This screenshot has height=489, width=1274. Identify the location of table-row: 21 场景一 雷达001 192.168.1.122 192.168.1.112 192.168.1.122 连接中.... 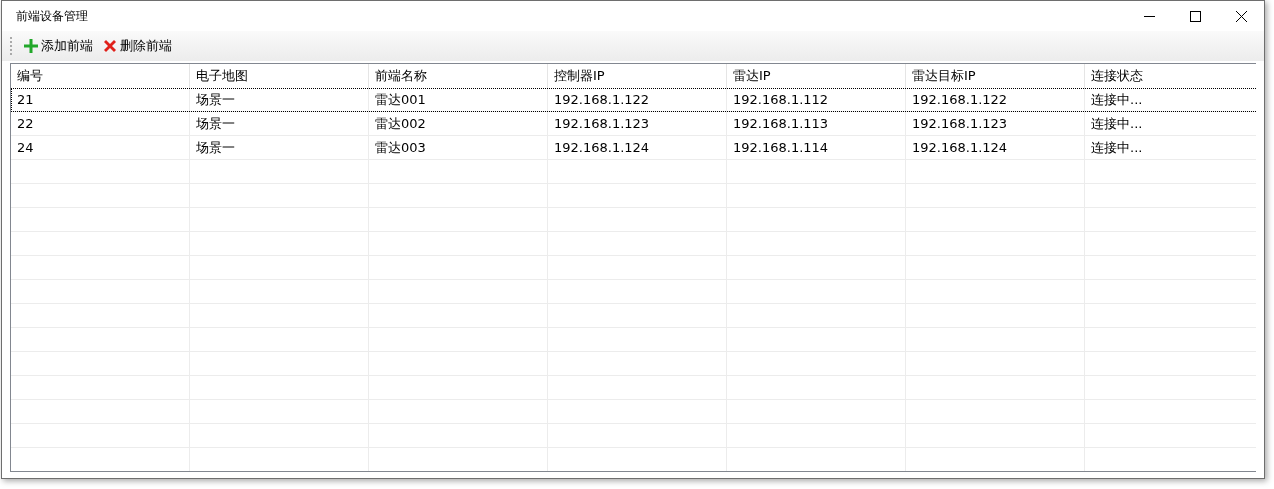
(633, 100).